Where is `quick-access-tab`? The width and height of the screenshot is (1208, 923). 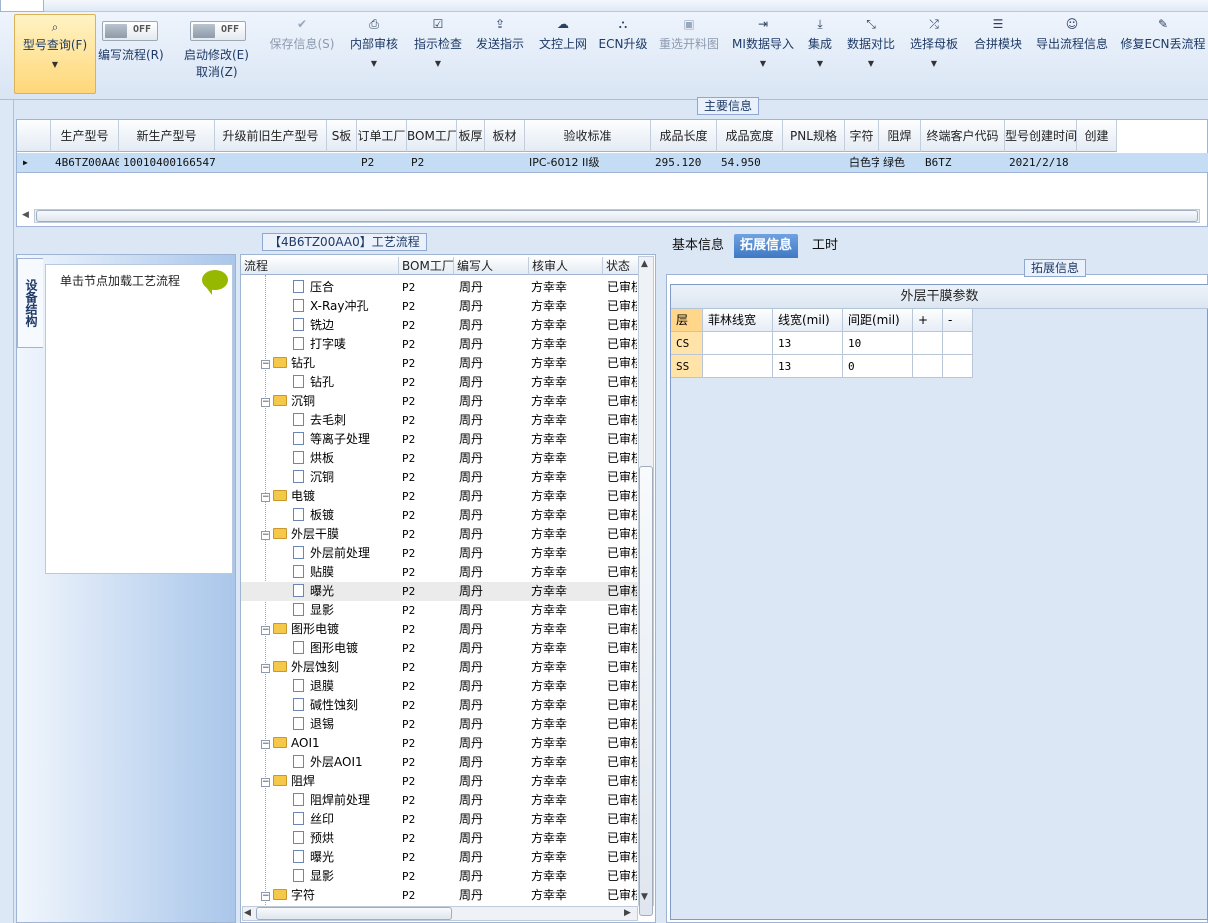
quick-access-tab is located at coordinates (22, 6).